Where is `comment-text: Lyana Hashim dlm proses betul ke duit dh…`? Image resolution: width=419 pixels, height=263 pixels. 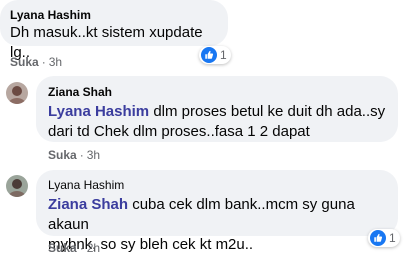
comment-text: Lyana Hashim dlm proses betul ke duit dh… is located at coordinates (217, 112).